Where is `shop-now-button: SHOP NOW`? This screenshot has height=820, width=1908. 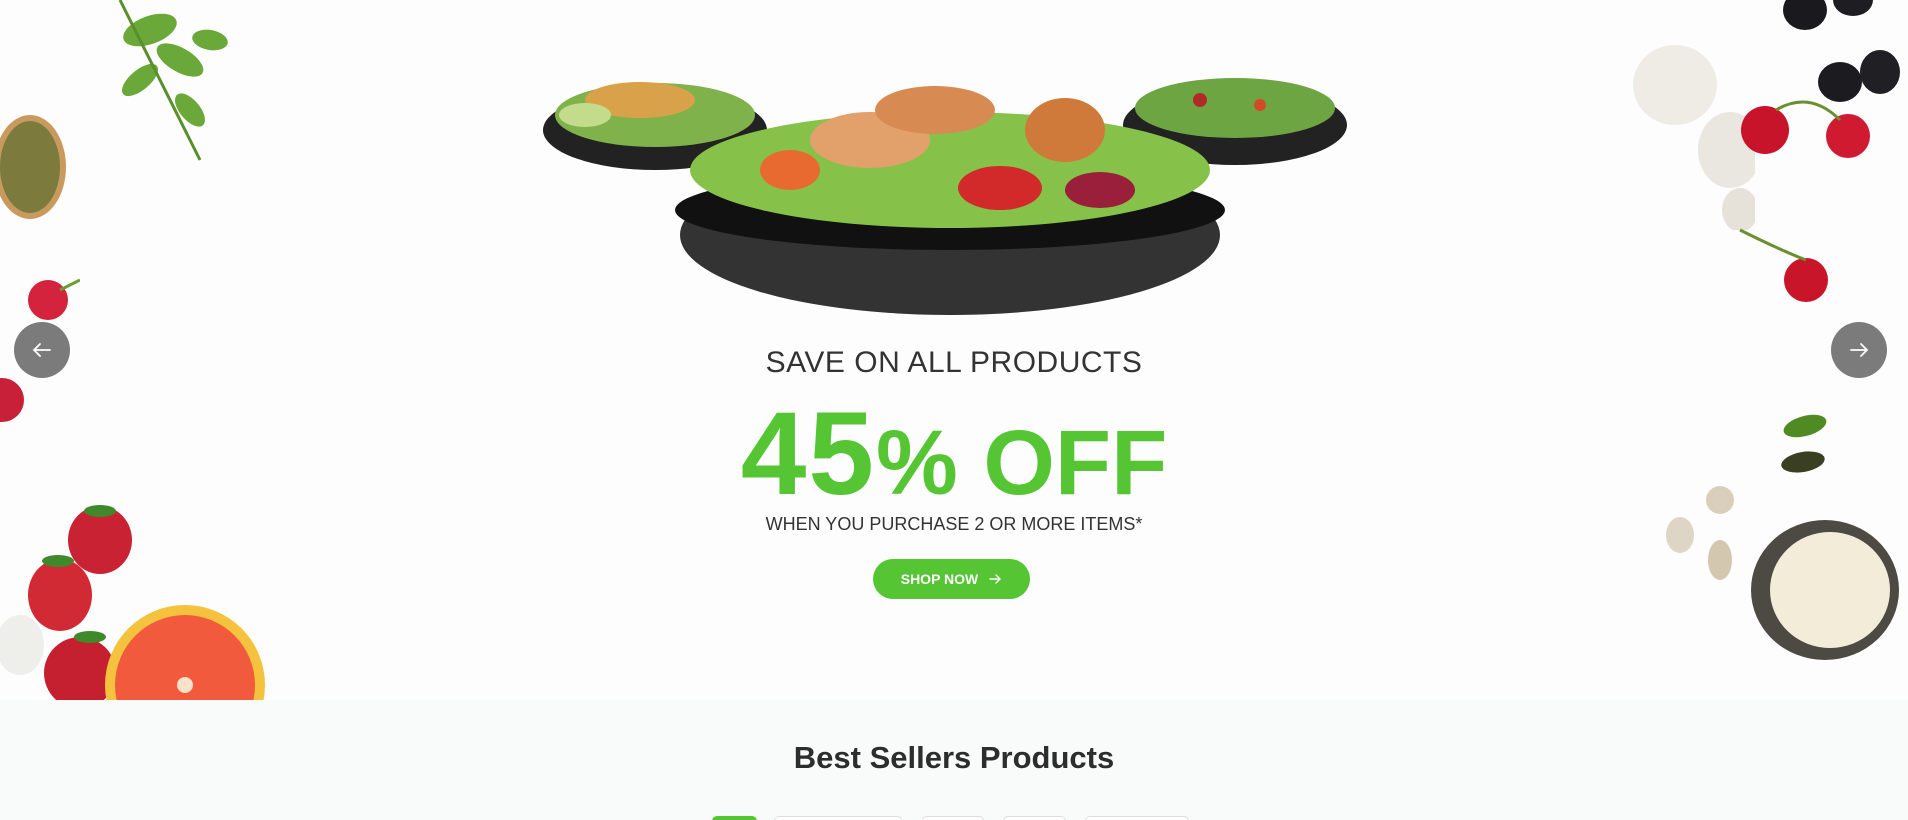
shop-now-button: SHOP NOW is located at coordinates (951, 579).